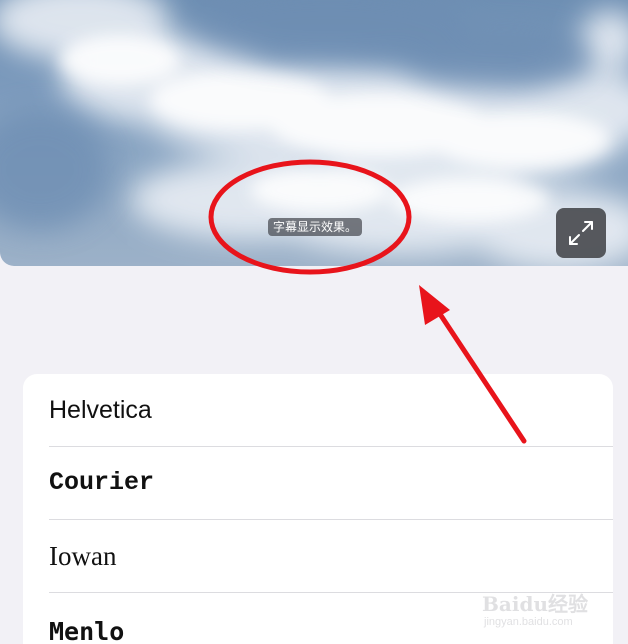 This screenshot has height=644, width=628. Describe the element at coordinates (535, 604) in the screenshot. I see `watermark-brand: Baidu经验` at that location.